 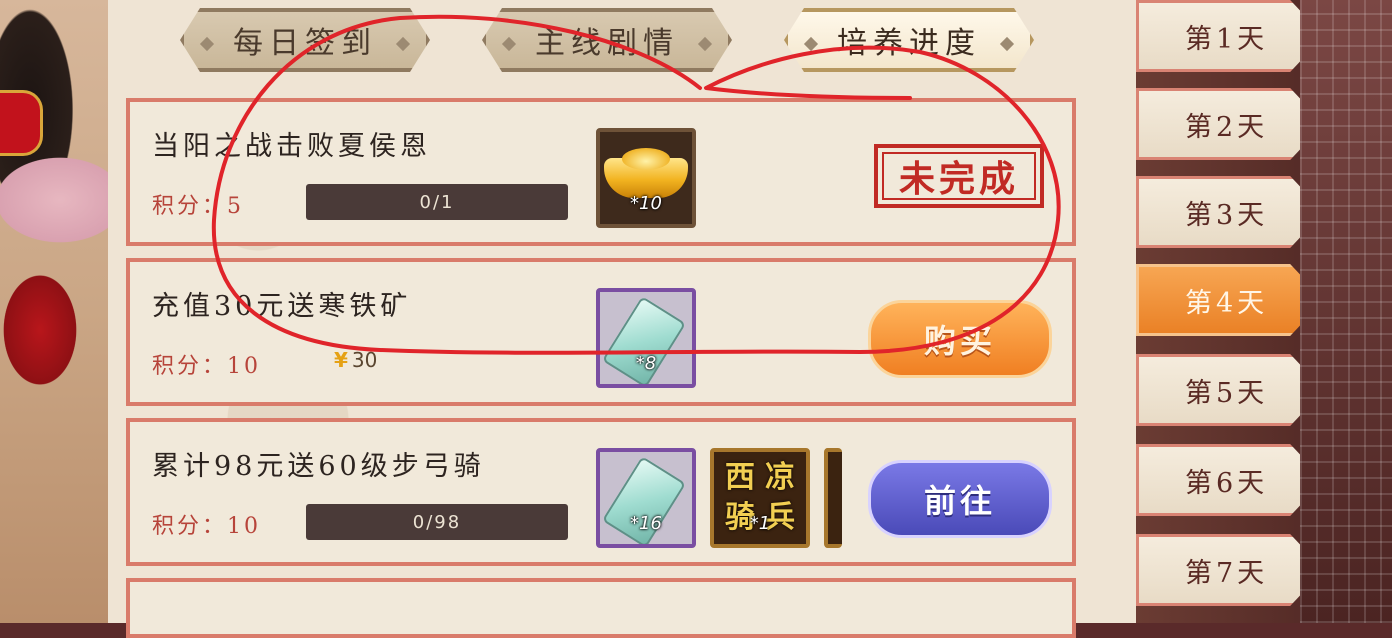 What do you see at coordinates (780, 477) in the screenshot?
I see `card-char: 凉` at bounding box center [780, 477].